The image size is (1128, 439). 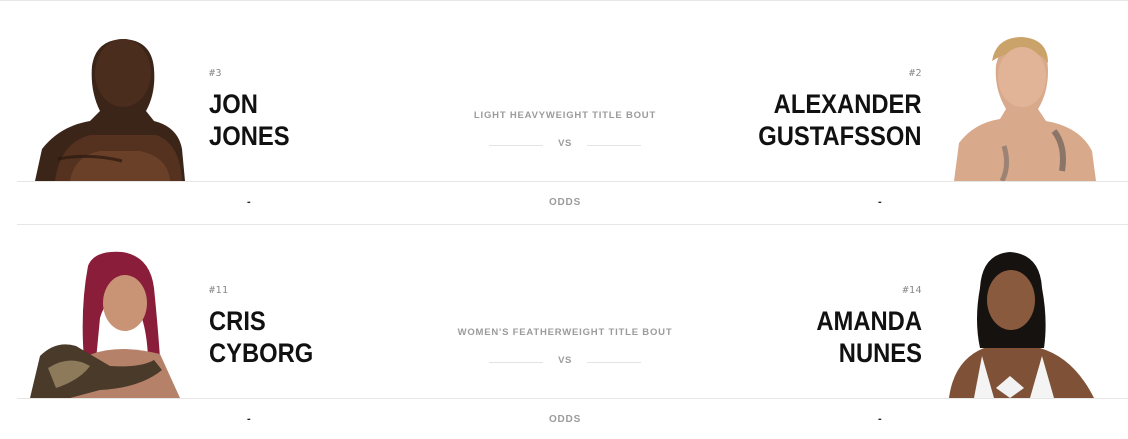 What do you see at coordinates (915, 73) in the screenshot?
I see `fighter-rank: #2` at bounding box center [915, 73].